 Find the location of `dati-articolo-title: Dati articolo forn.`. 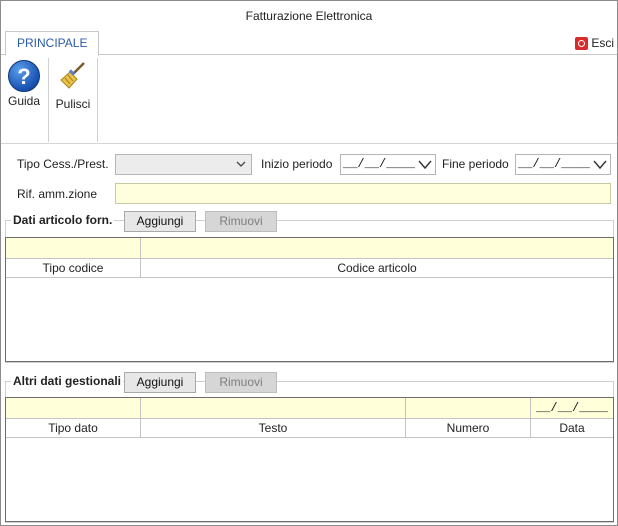

dati-articolo-title: Dati articolo forn. is located at coordinates (63, 220).